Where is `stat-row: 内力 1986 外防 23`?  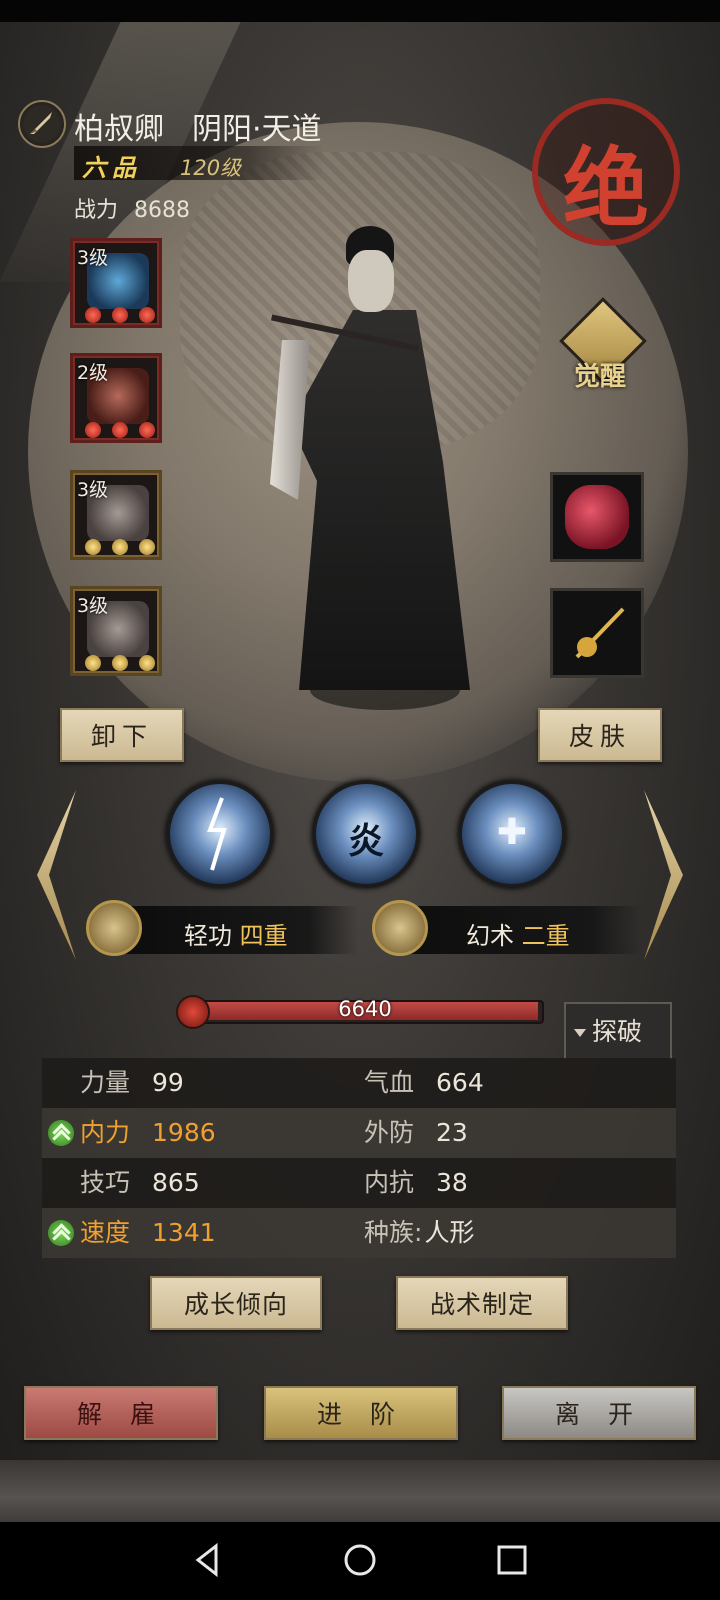
stat-row: 内力 1986 外防 23 is located at coordinates (359, 1133).